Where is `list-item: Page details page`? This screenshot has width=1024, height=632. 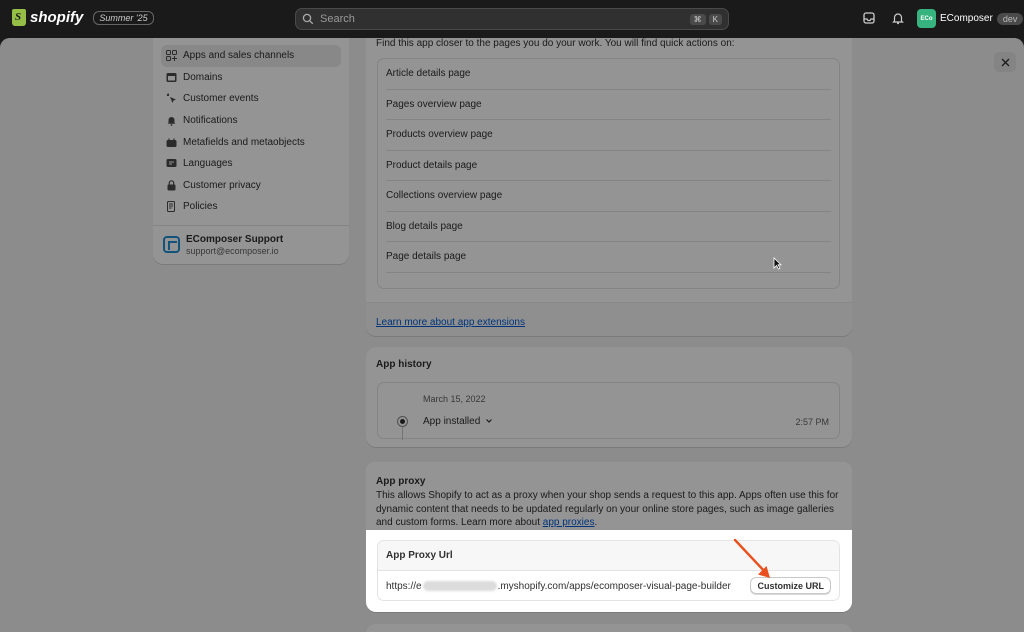
list-item: Page details page is located at coordinates (608, 257).